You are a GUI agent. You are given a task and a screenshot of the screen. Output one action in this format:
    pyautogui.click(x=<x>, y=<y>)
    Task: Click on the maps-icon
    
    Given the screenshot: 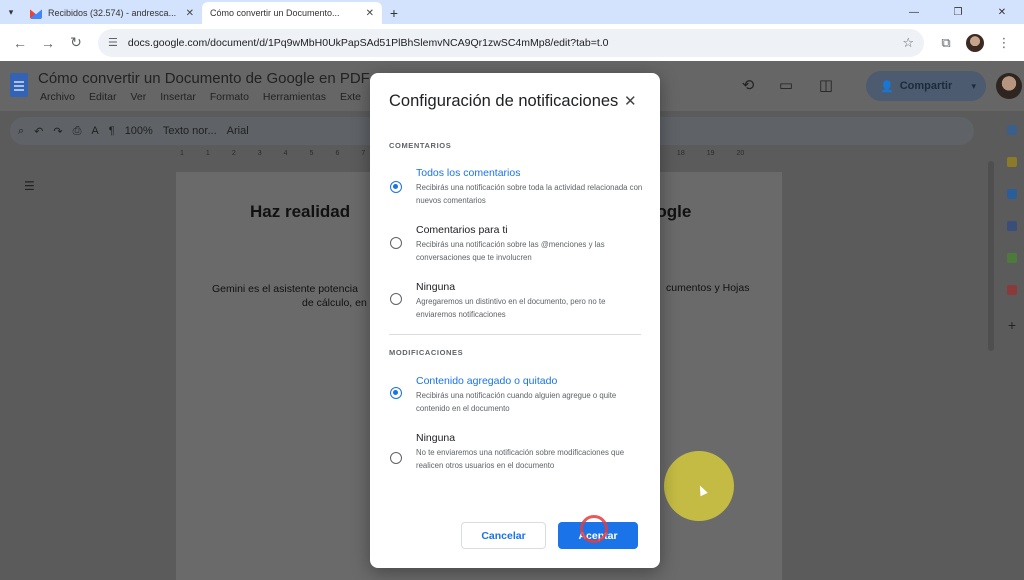 What is the action you would take?
    pyautogui.click(x=1012, y=258)
    